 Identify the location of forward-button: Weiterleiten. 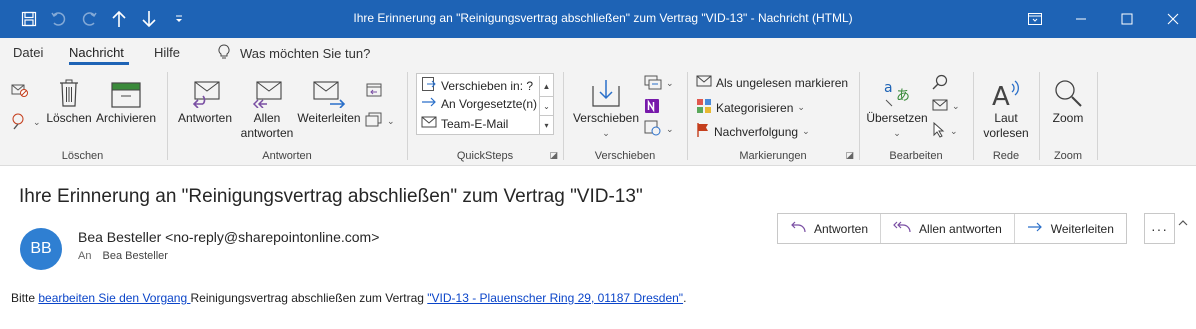
(329, 100).